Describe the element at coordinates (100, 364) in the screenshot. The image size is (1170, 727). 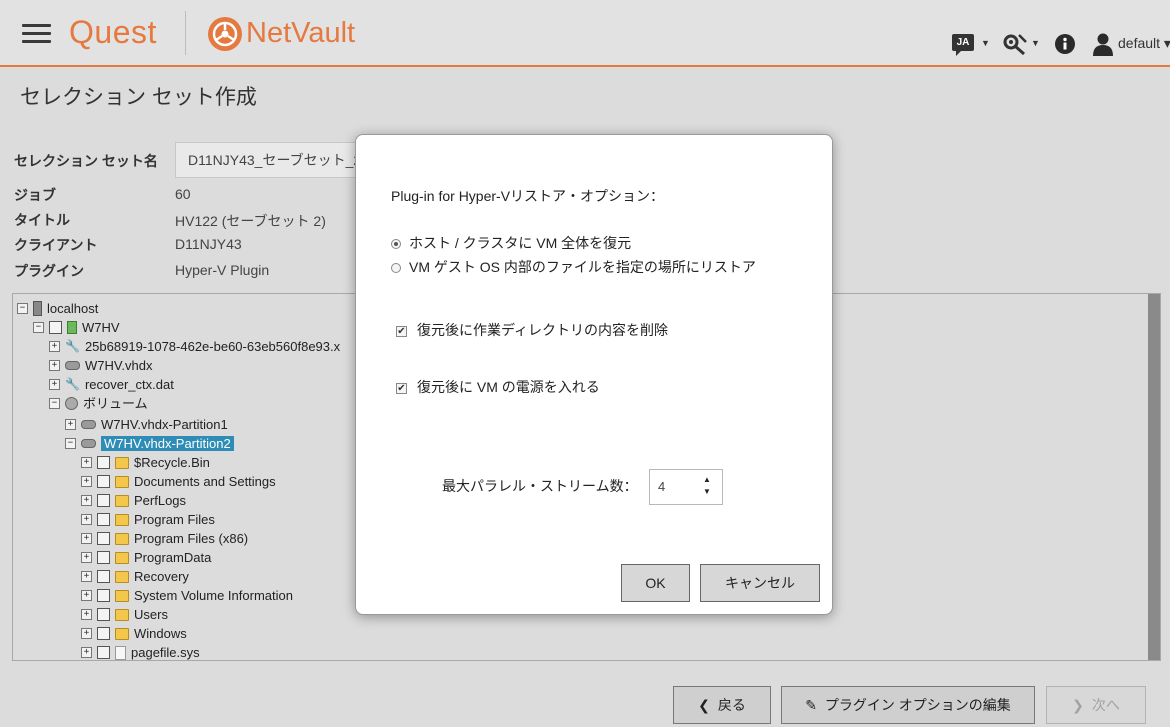
I see `tree-node-vhdx: + W7HV.vhdx` at that location.